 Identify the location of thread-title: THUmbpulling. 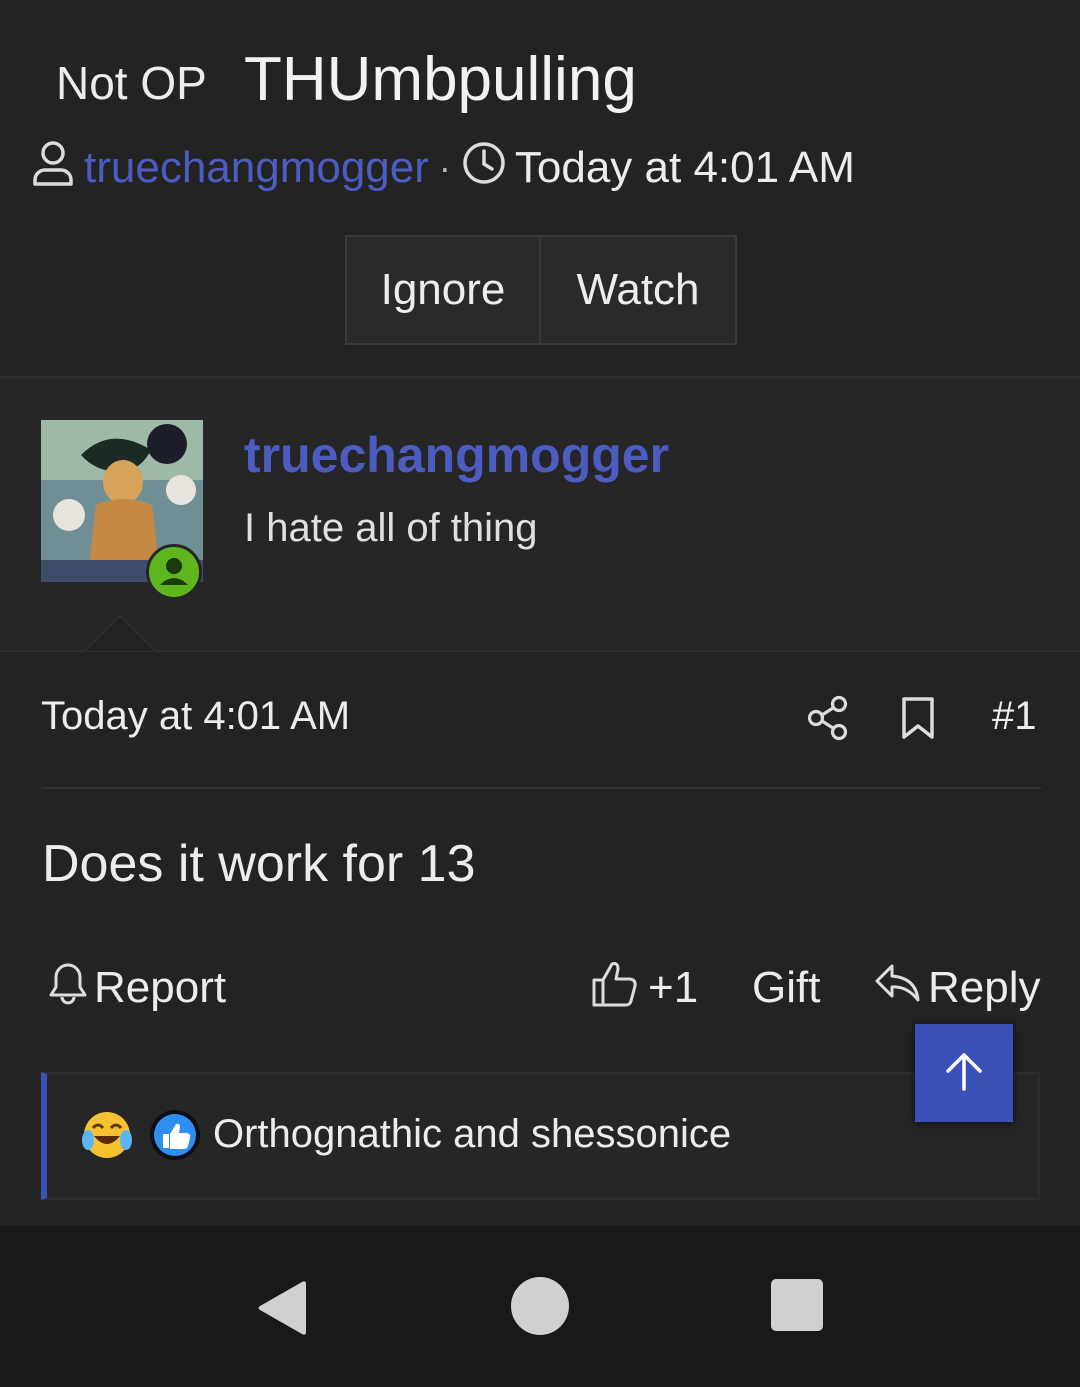
(440, 79).